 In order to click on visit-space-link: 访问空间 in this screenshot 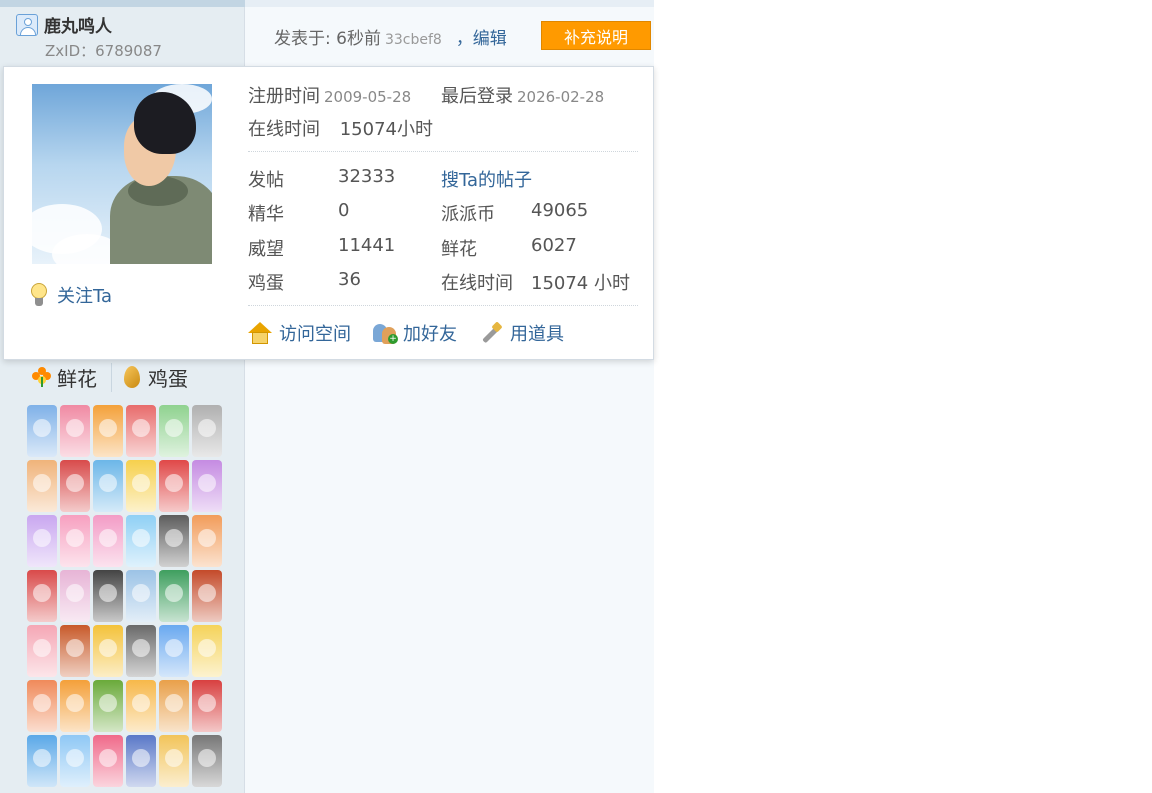, I will do `click(299, 333)`.